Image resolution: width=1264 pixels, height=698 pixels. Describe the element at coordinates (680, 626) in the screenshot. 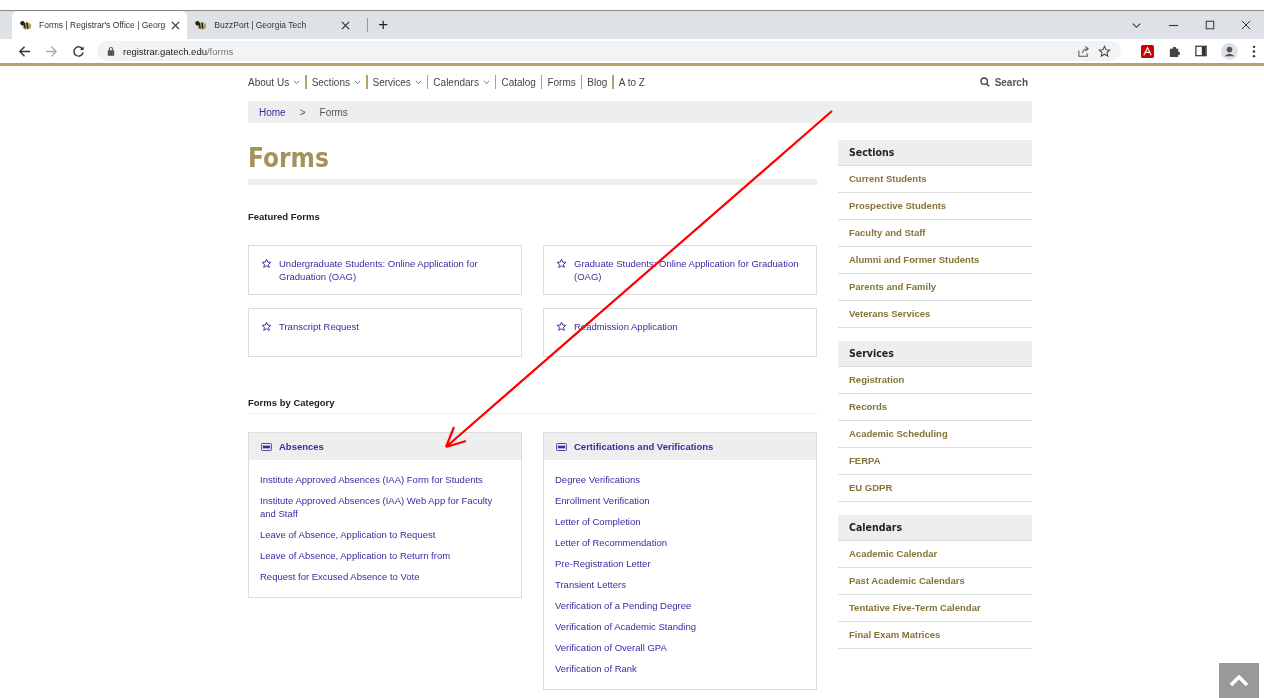

I see `form-link: Verification of Academic Standing` at that location.